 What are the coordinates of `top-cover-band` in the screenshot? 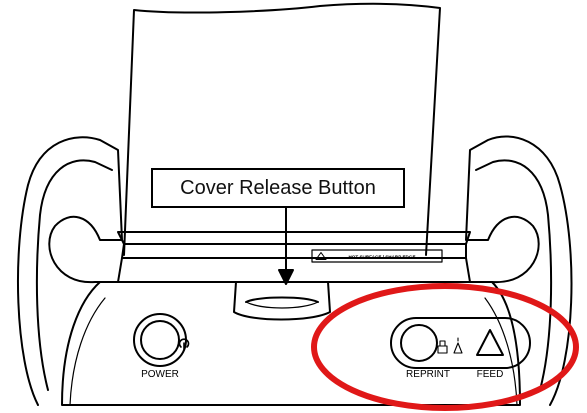 It's located at (294, 257).